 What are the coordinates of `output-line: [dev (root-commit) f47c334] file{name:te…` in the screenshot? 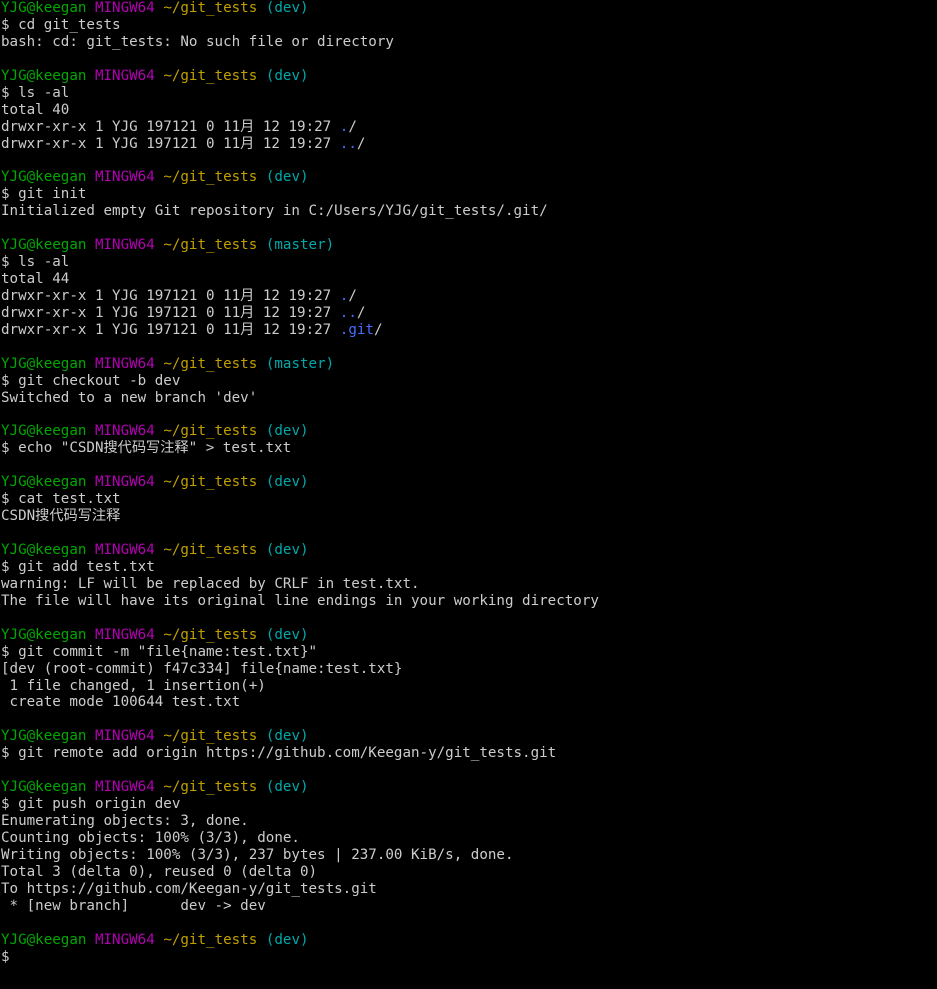 It's located at (202, 668).